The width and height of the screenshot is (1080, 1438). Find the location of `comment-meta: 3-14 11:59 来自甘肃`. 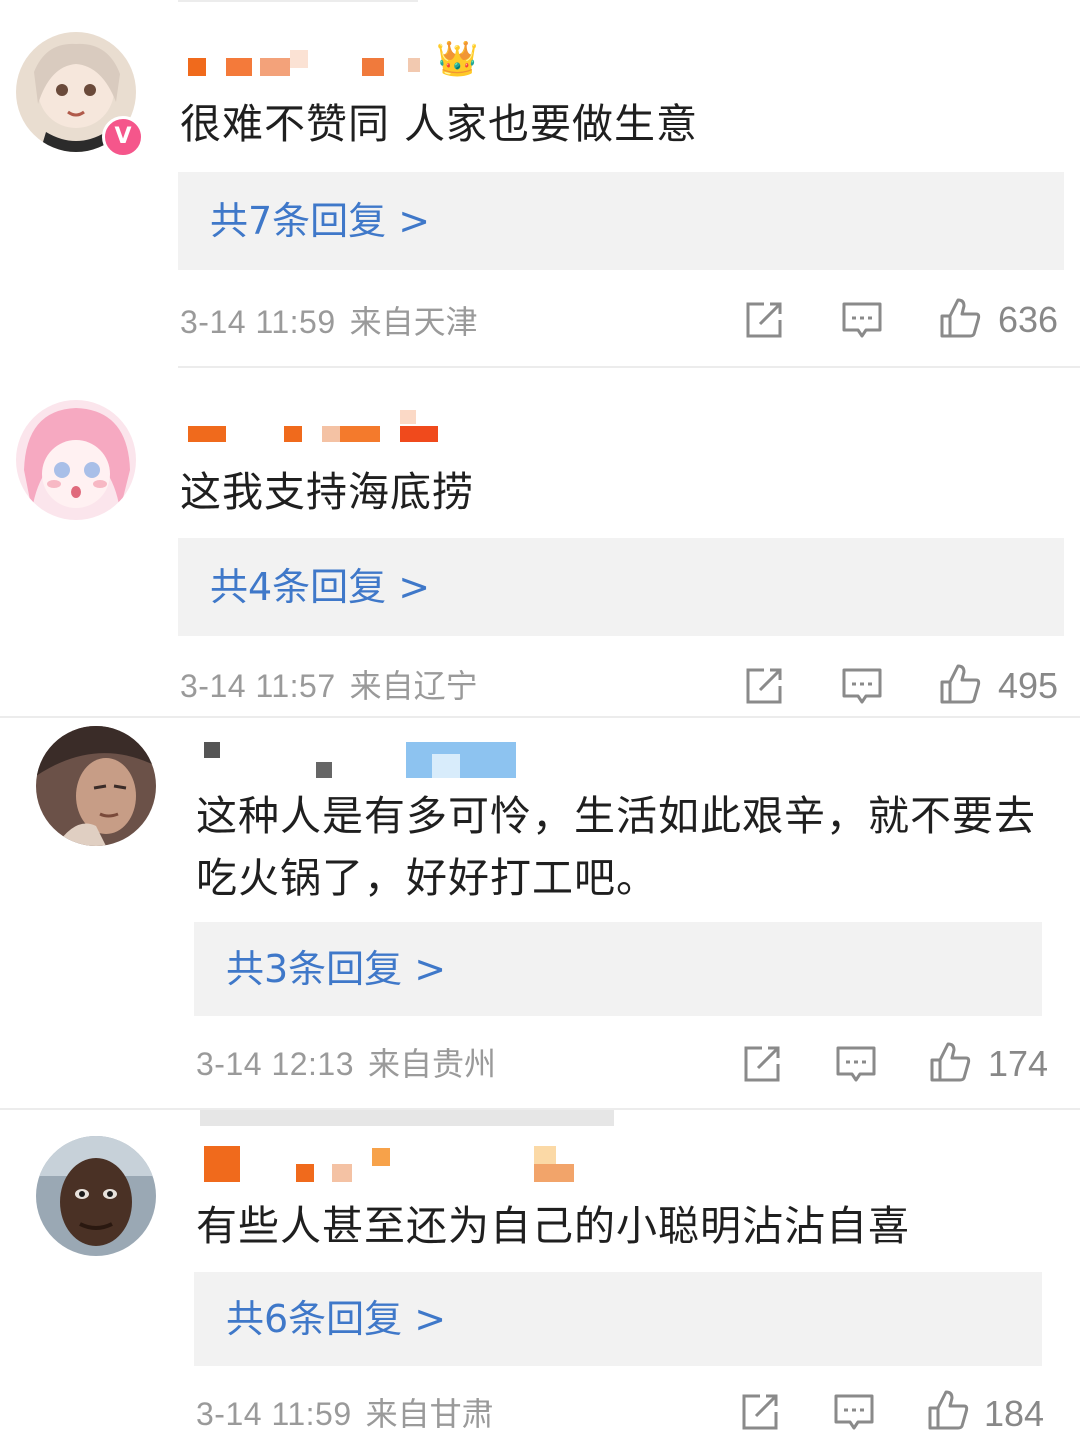

comment-meta: 3-14 11:59 来自甘肃 is located at coordinates (345, 1414).